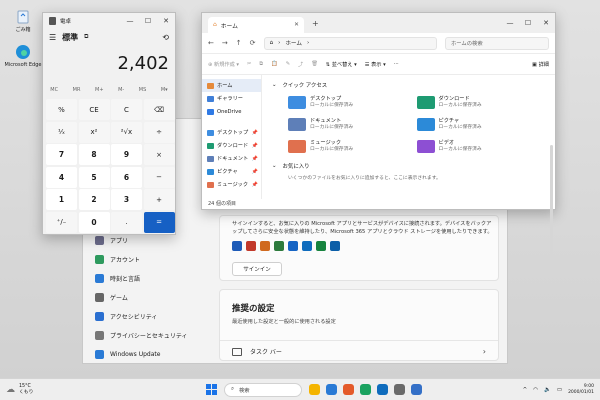  What do you see at coordinates (151, 354) in the screenshot?
I see `settings-nav-item: Windows Update` at bounding box center [151, 354].